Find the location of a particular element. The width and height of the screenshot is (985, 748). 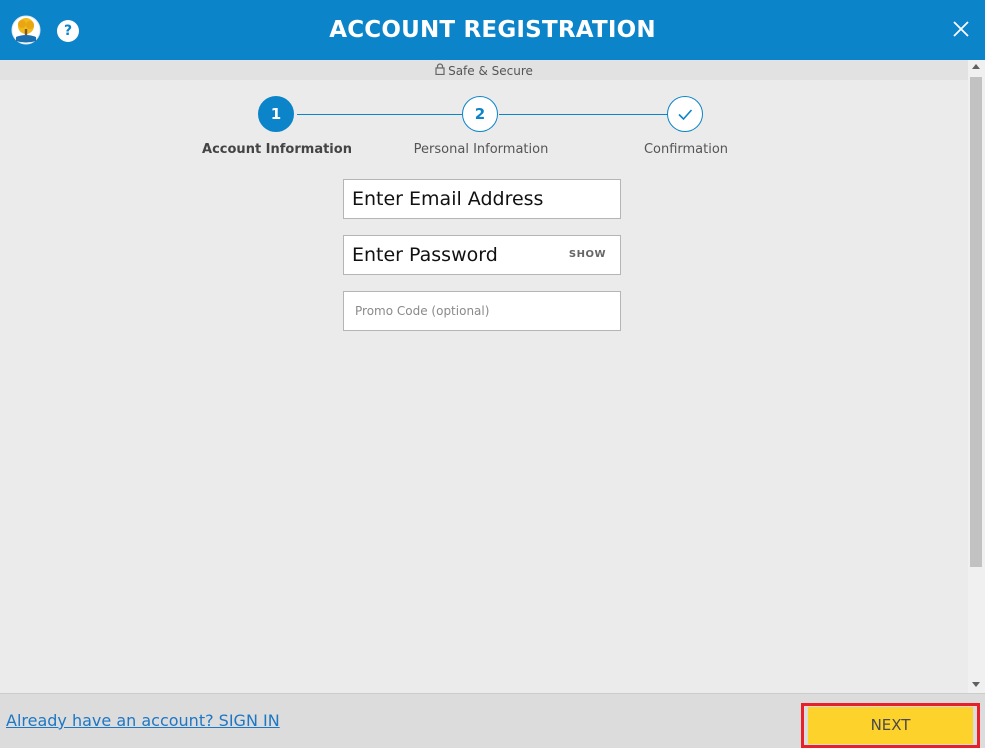

promo-code-field: Promo Code (optional) is located at coordinates (482, 311).